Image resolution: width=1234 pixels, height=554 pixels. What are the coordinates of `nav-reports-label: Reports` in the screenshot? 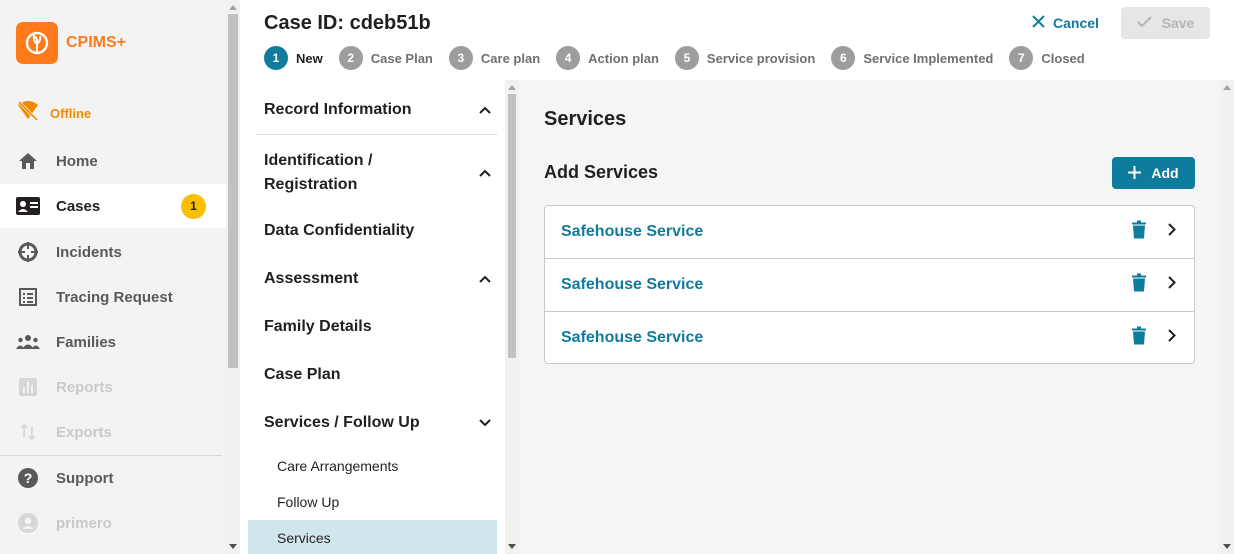 It's located at (84, 387).